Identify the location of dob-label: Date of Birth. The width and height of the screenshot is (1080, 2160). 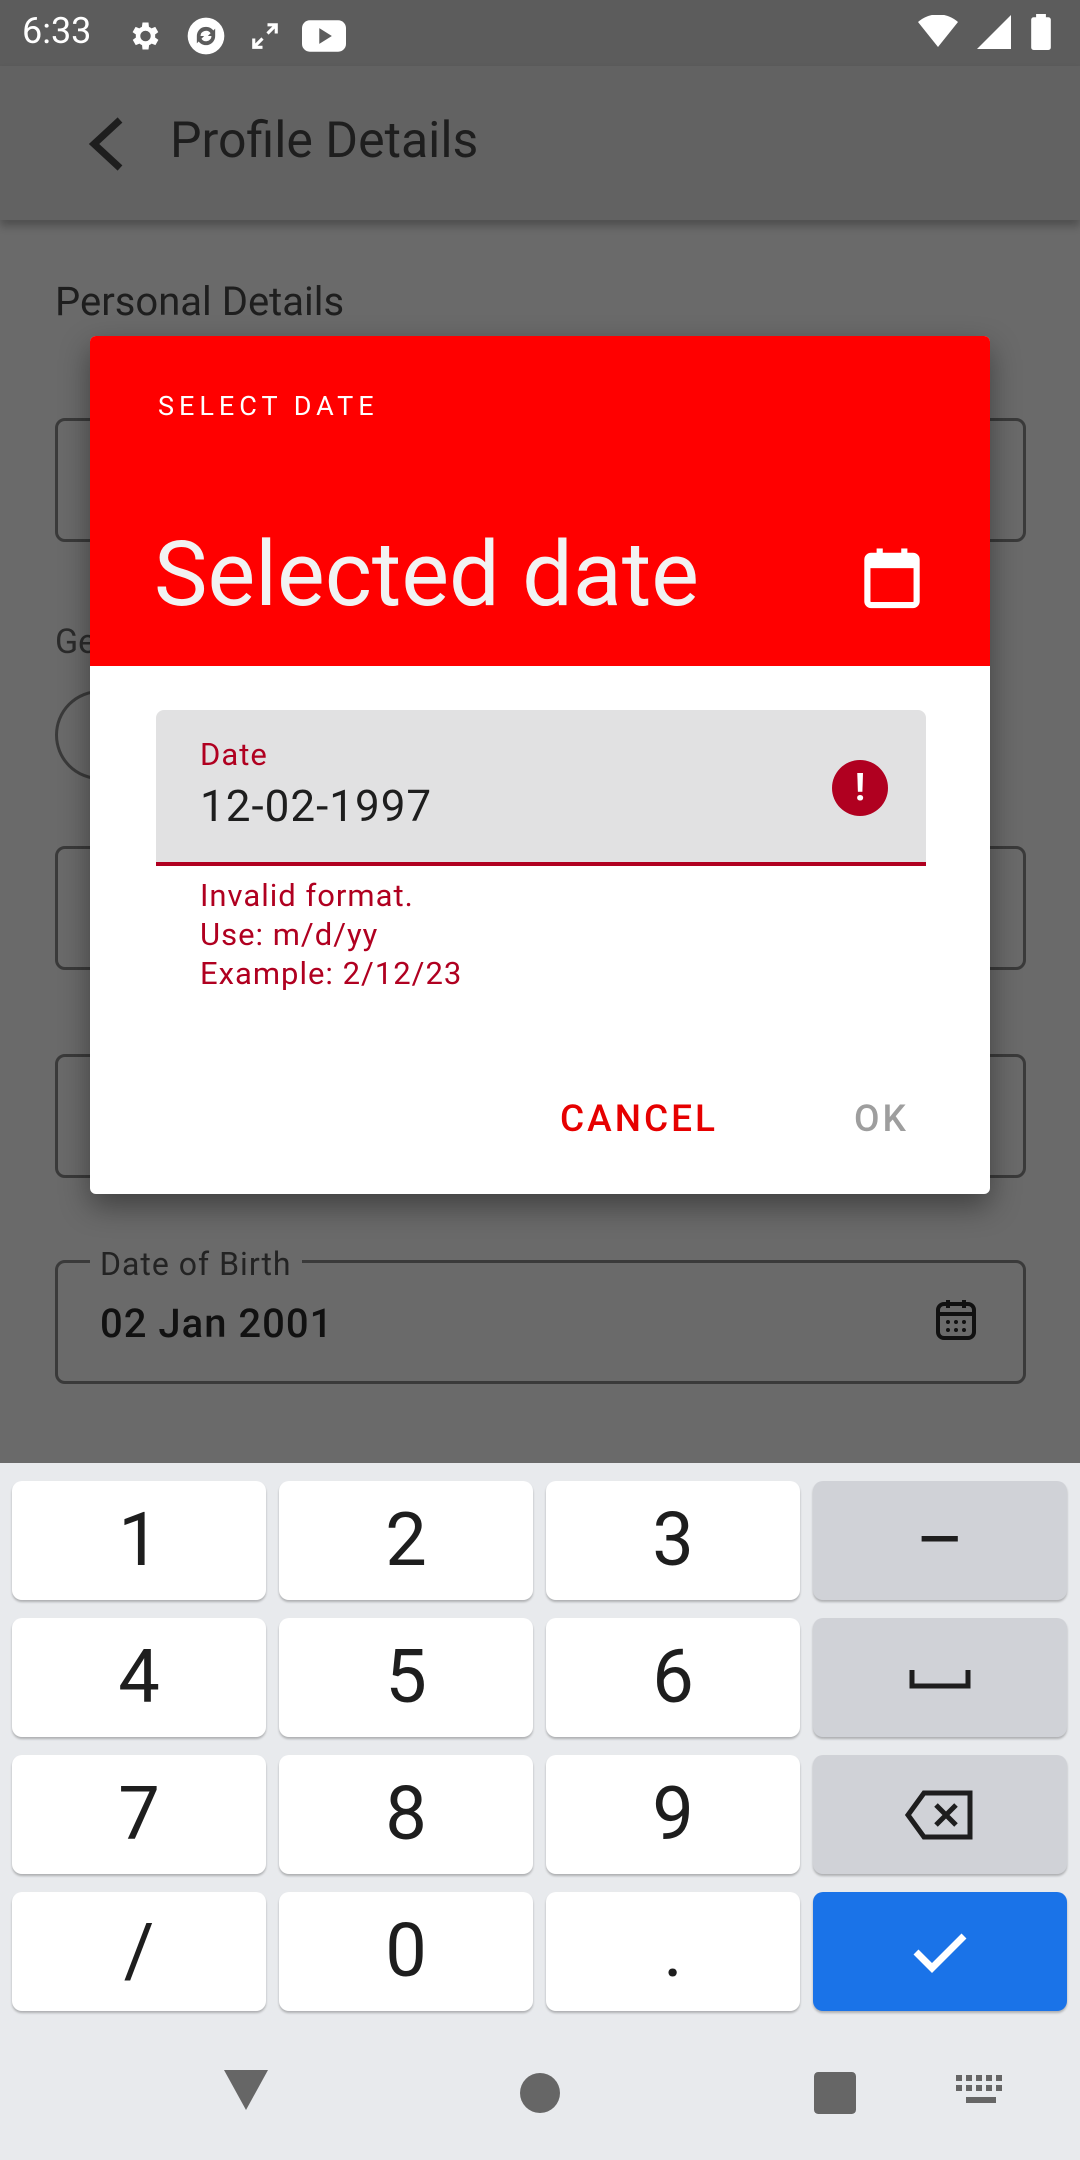
(196, 1264).